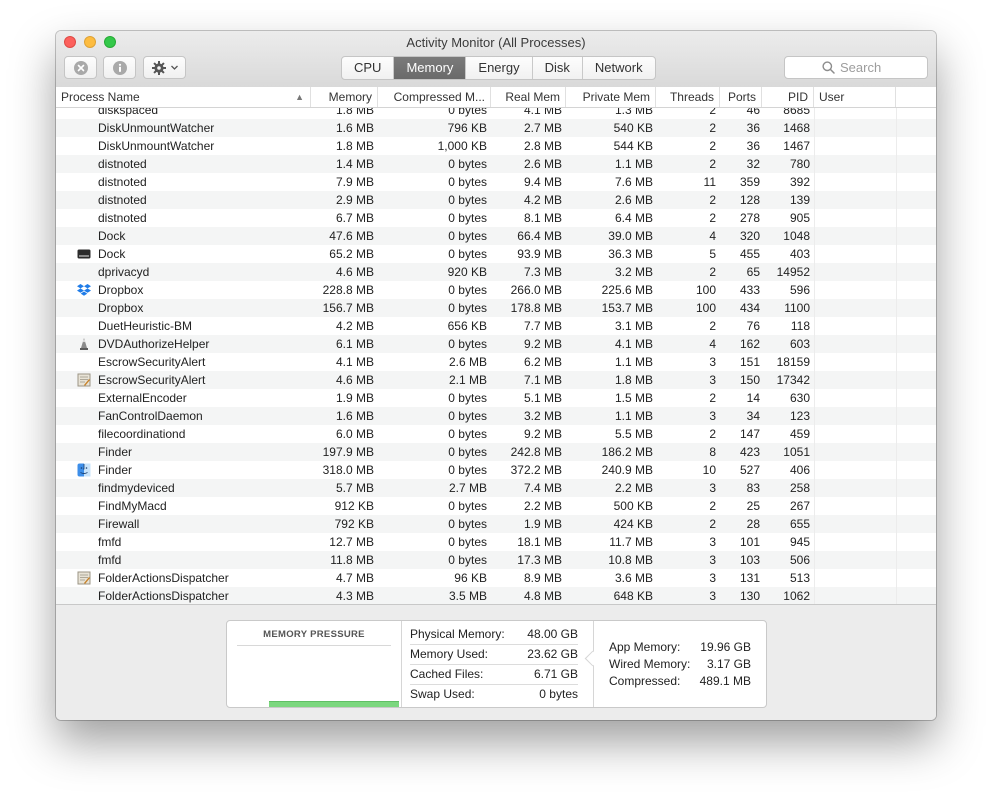 Image resolution: width=992 pixels, height=801 pixels. What do you see at coordinates (344, 97) in the screenshot?
I see `column-header-memory: Memory` at bounding box center [344, 97].